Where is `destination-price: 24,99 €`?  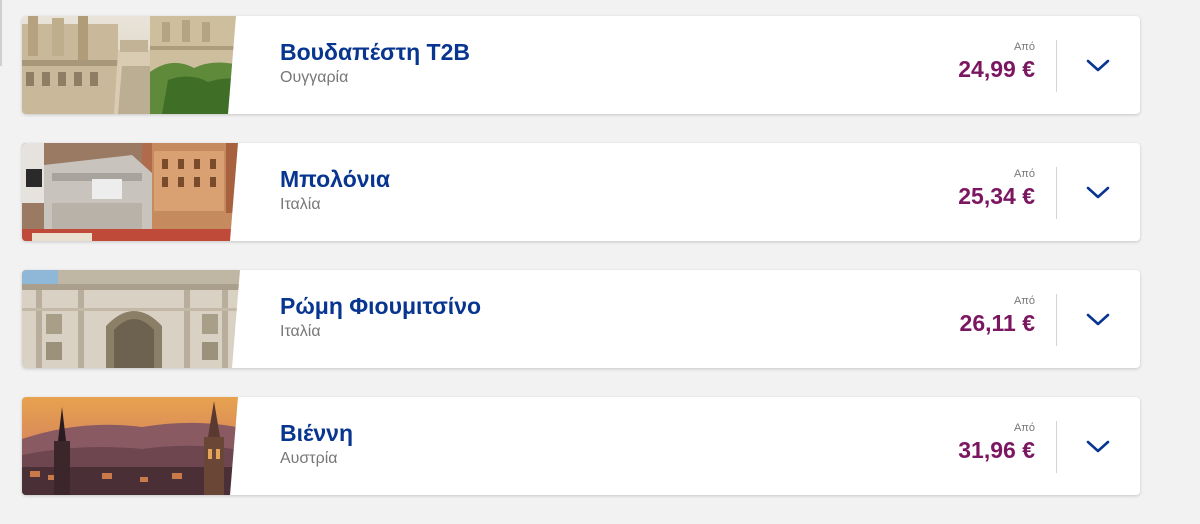 destination-price: 24,99 € is located at coordinates (996, 69).